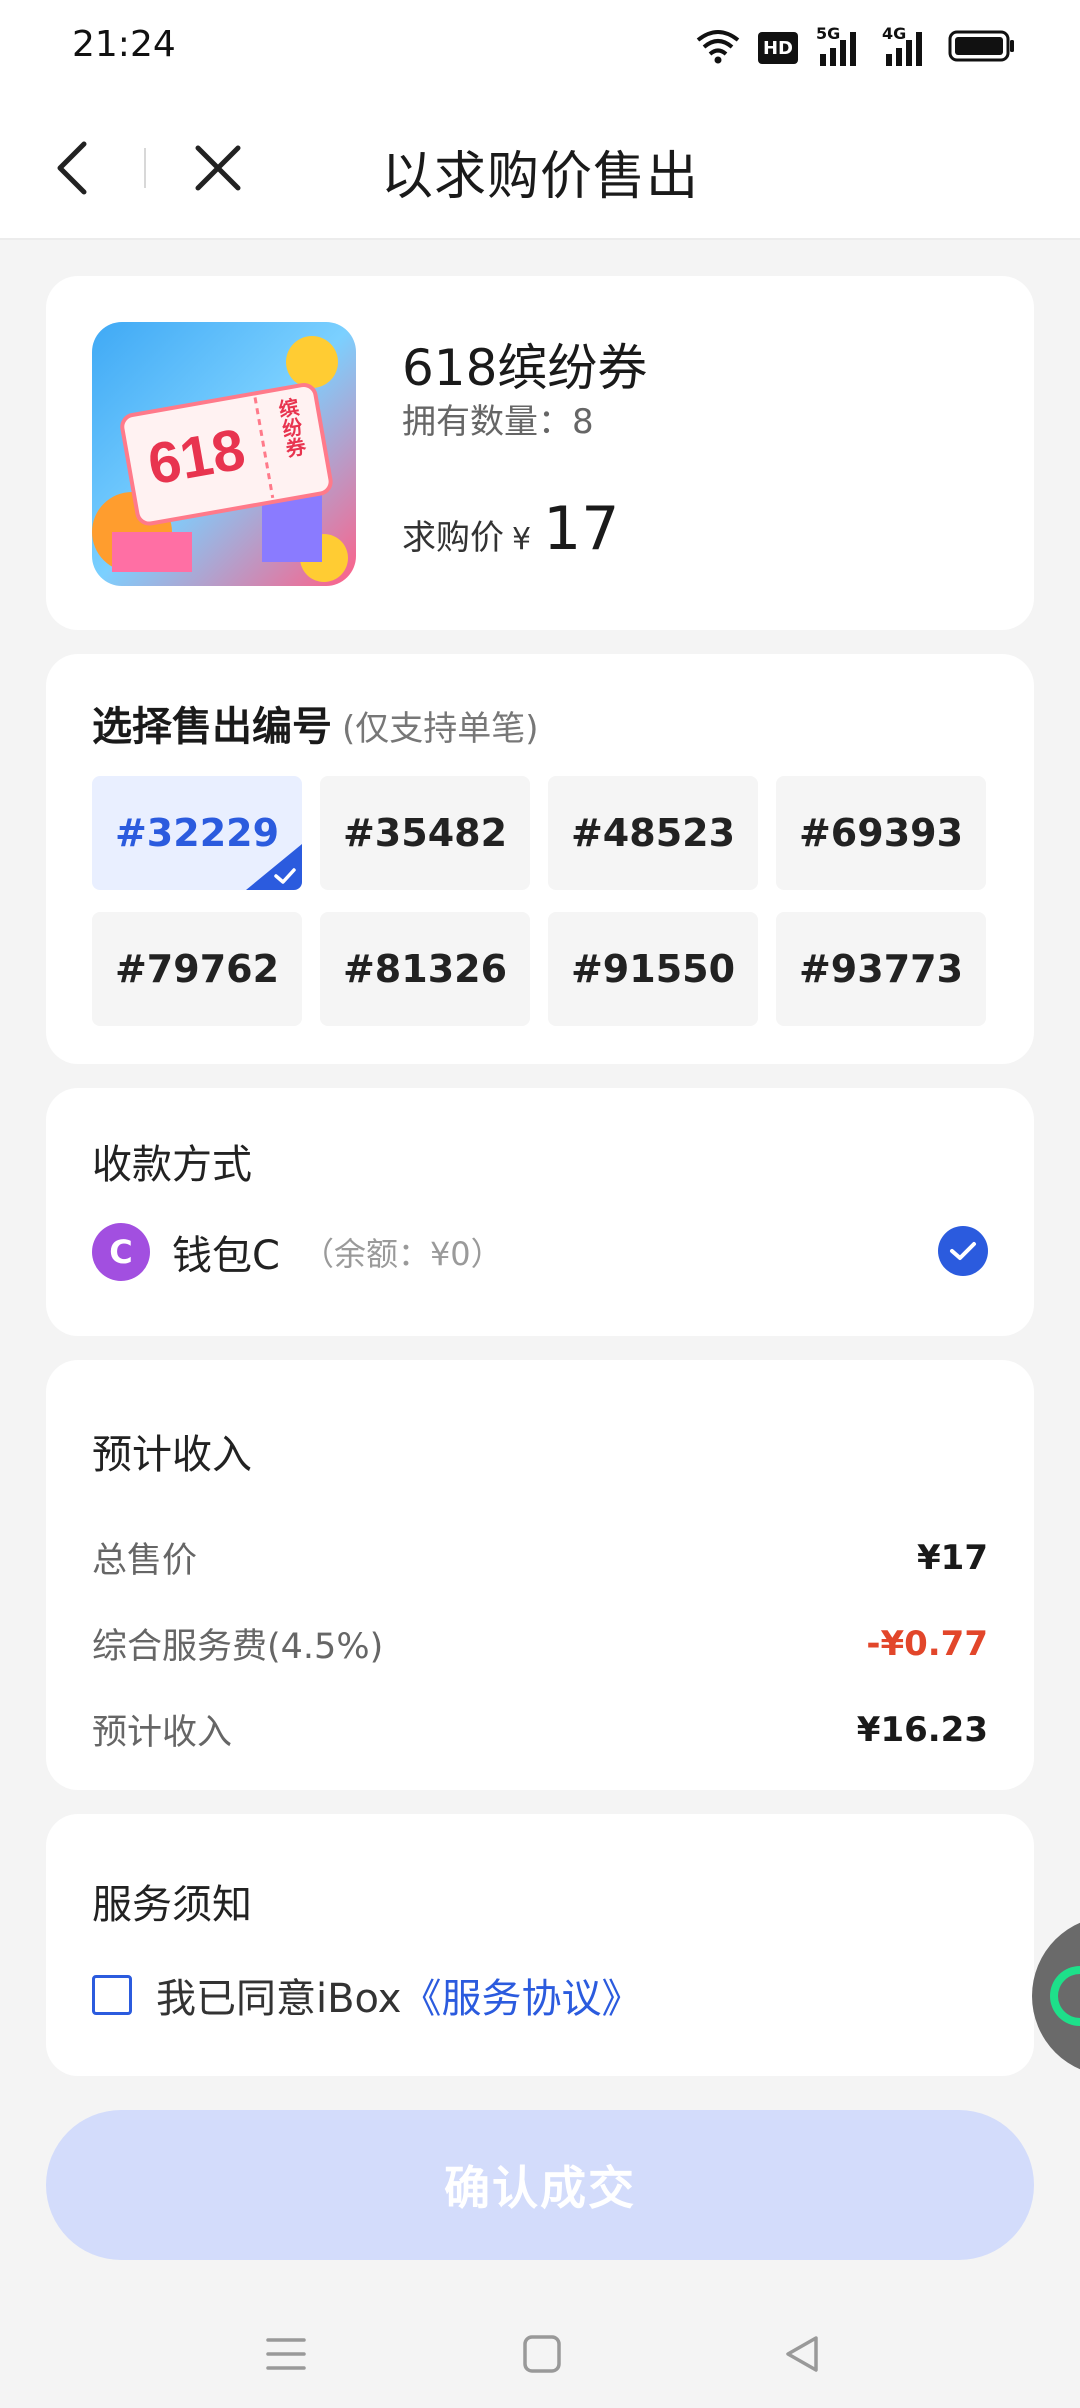 This screenshot has width=1080, height=2408. Describe the element at coordinates (212, 727) in the screenshot. I see `serial-section-title: 选择售出编号` at that location.